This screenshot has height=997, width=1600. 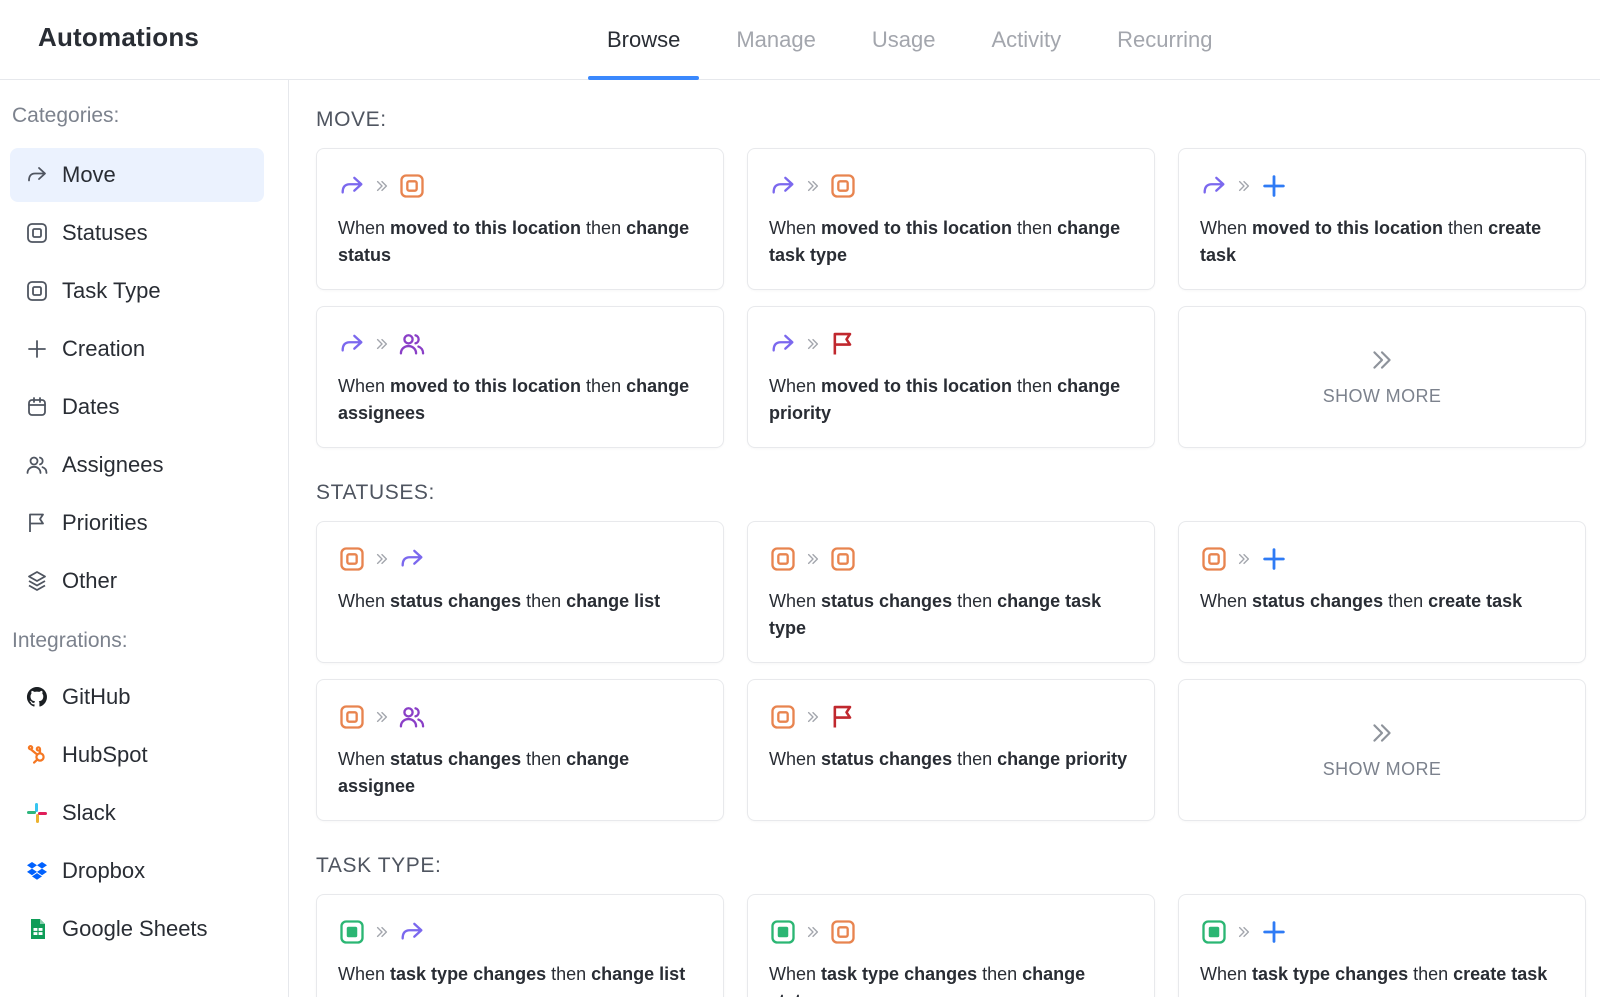 I want to click on sidebar-item-task-type: Task Type, so click(x=137, y=291).